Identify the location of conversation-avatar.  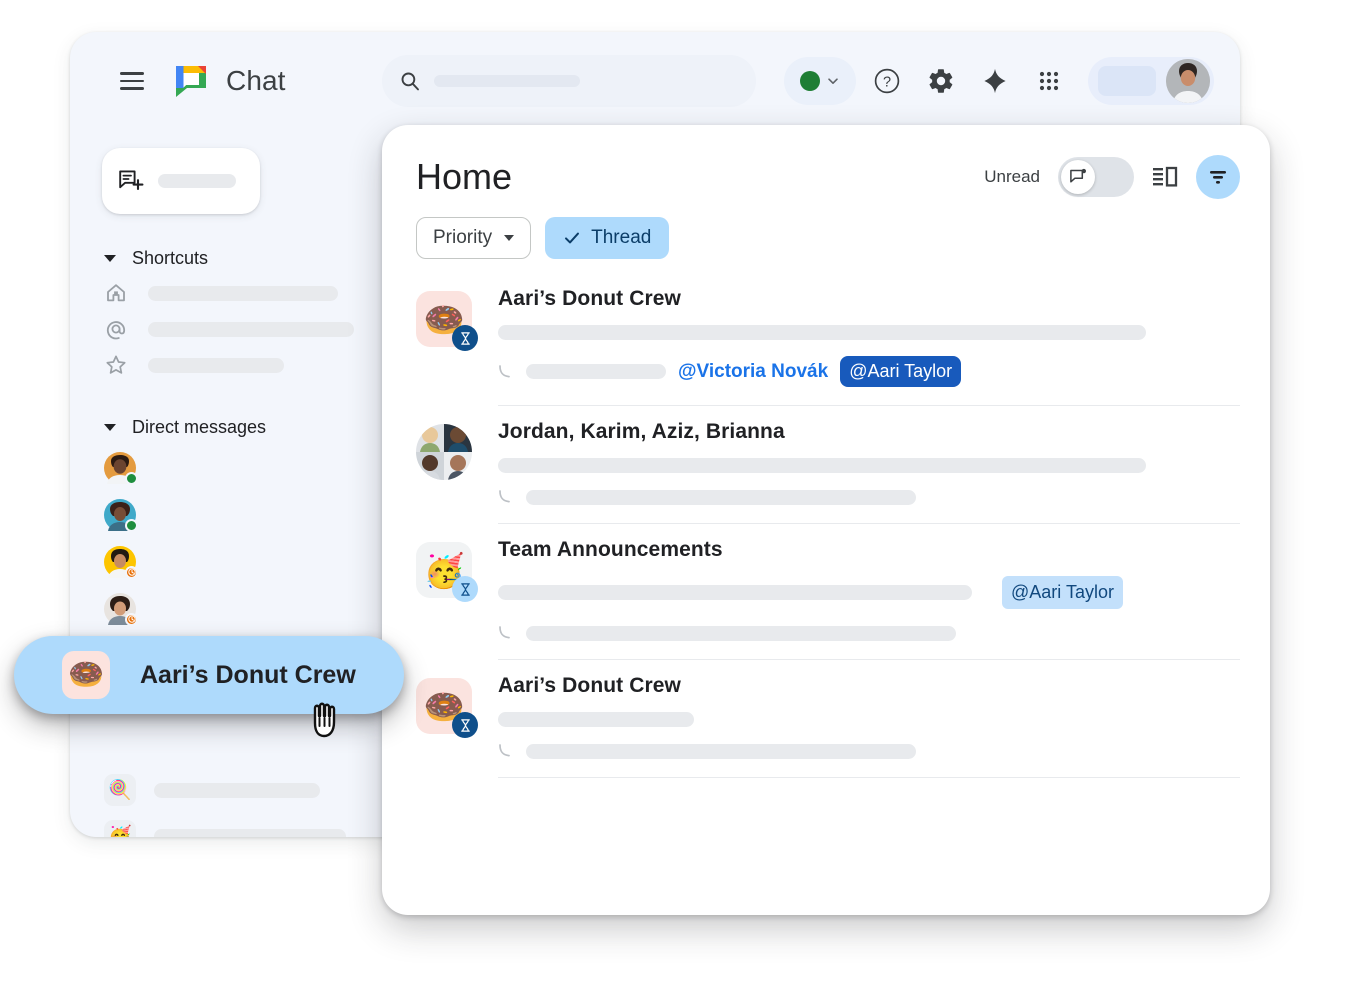
(444, 452).